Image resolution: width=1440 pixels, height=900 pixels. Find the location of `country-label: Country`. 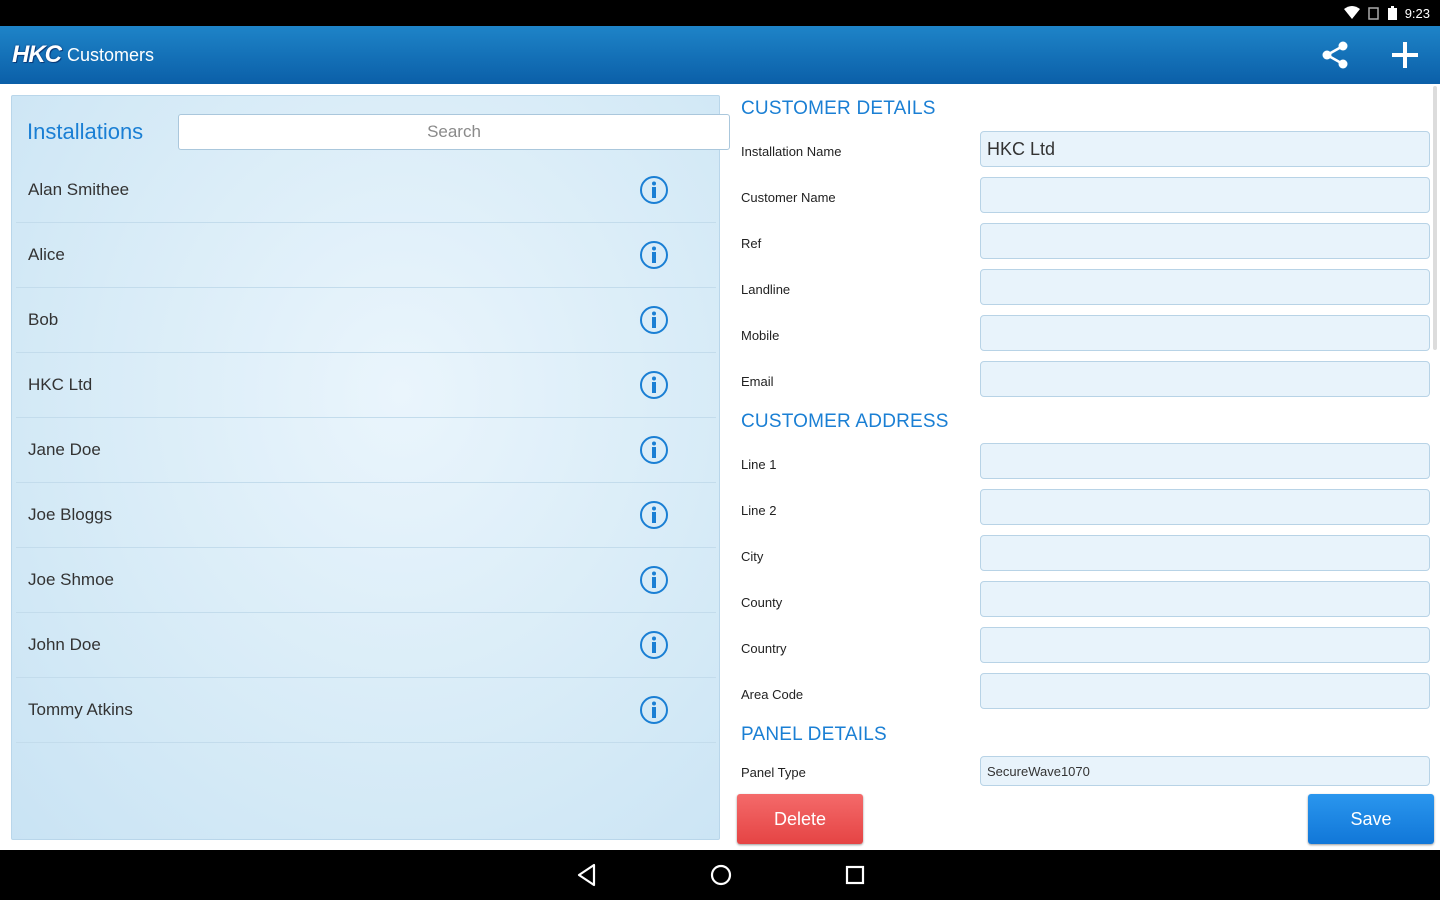

country-label: Country is located at coordinates (764, 648).